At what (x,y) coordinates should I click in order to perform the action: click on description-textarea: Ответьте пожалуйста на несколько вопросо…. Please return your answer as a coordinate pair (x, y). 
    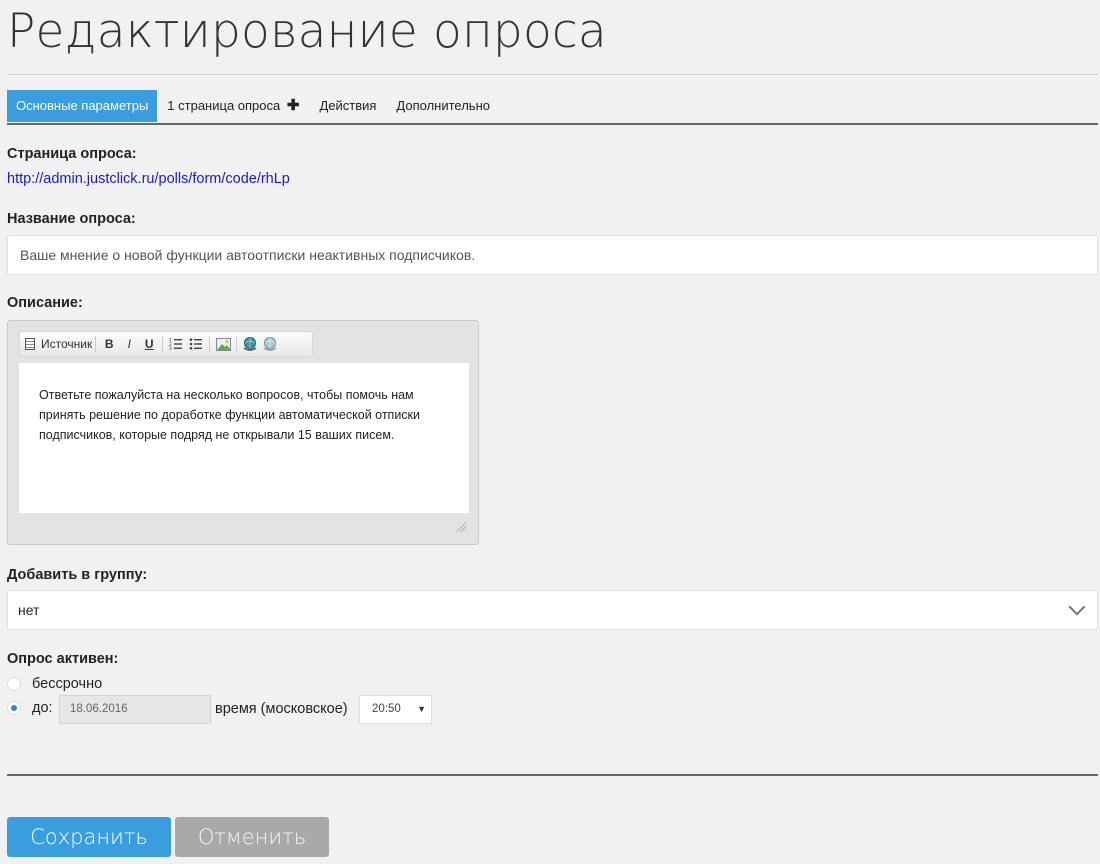
    Looking at the image, I should click on (244, 438).